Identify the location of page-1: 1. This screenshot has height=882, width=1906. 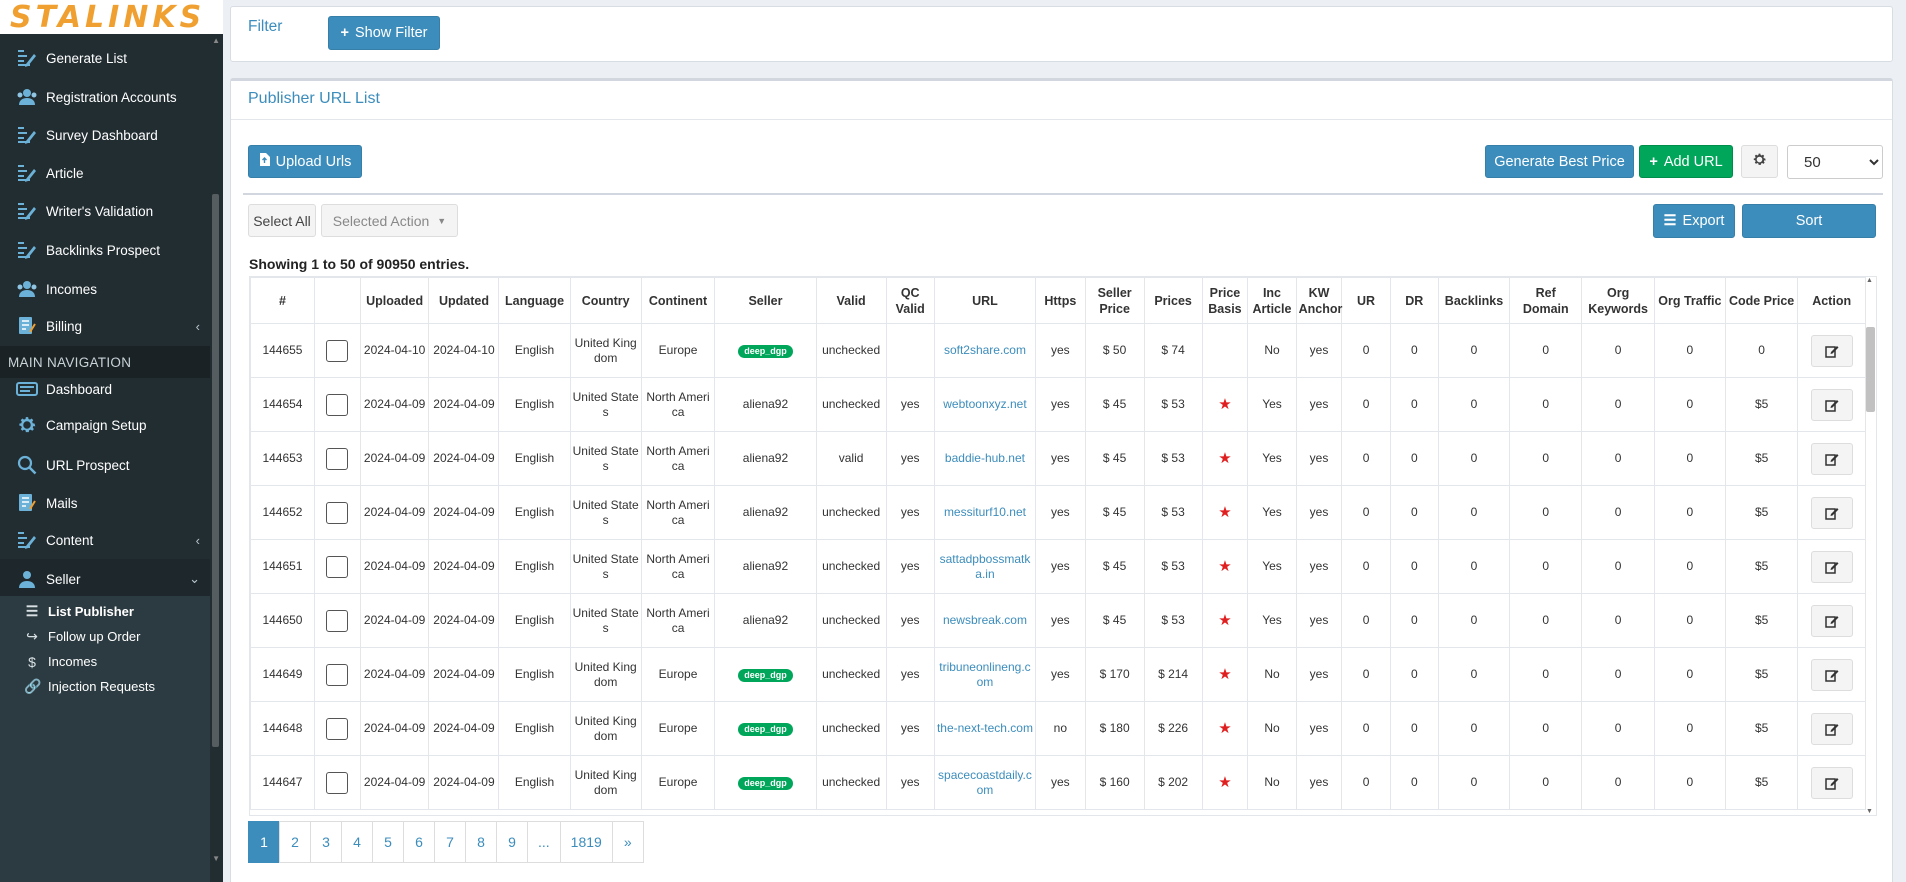
(264, 842).